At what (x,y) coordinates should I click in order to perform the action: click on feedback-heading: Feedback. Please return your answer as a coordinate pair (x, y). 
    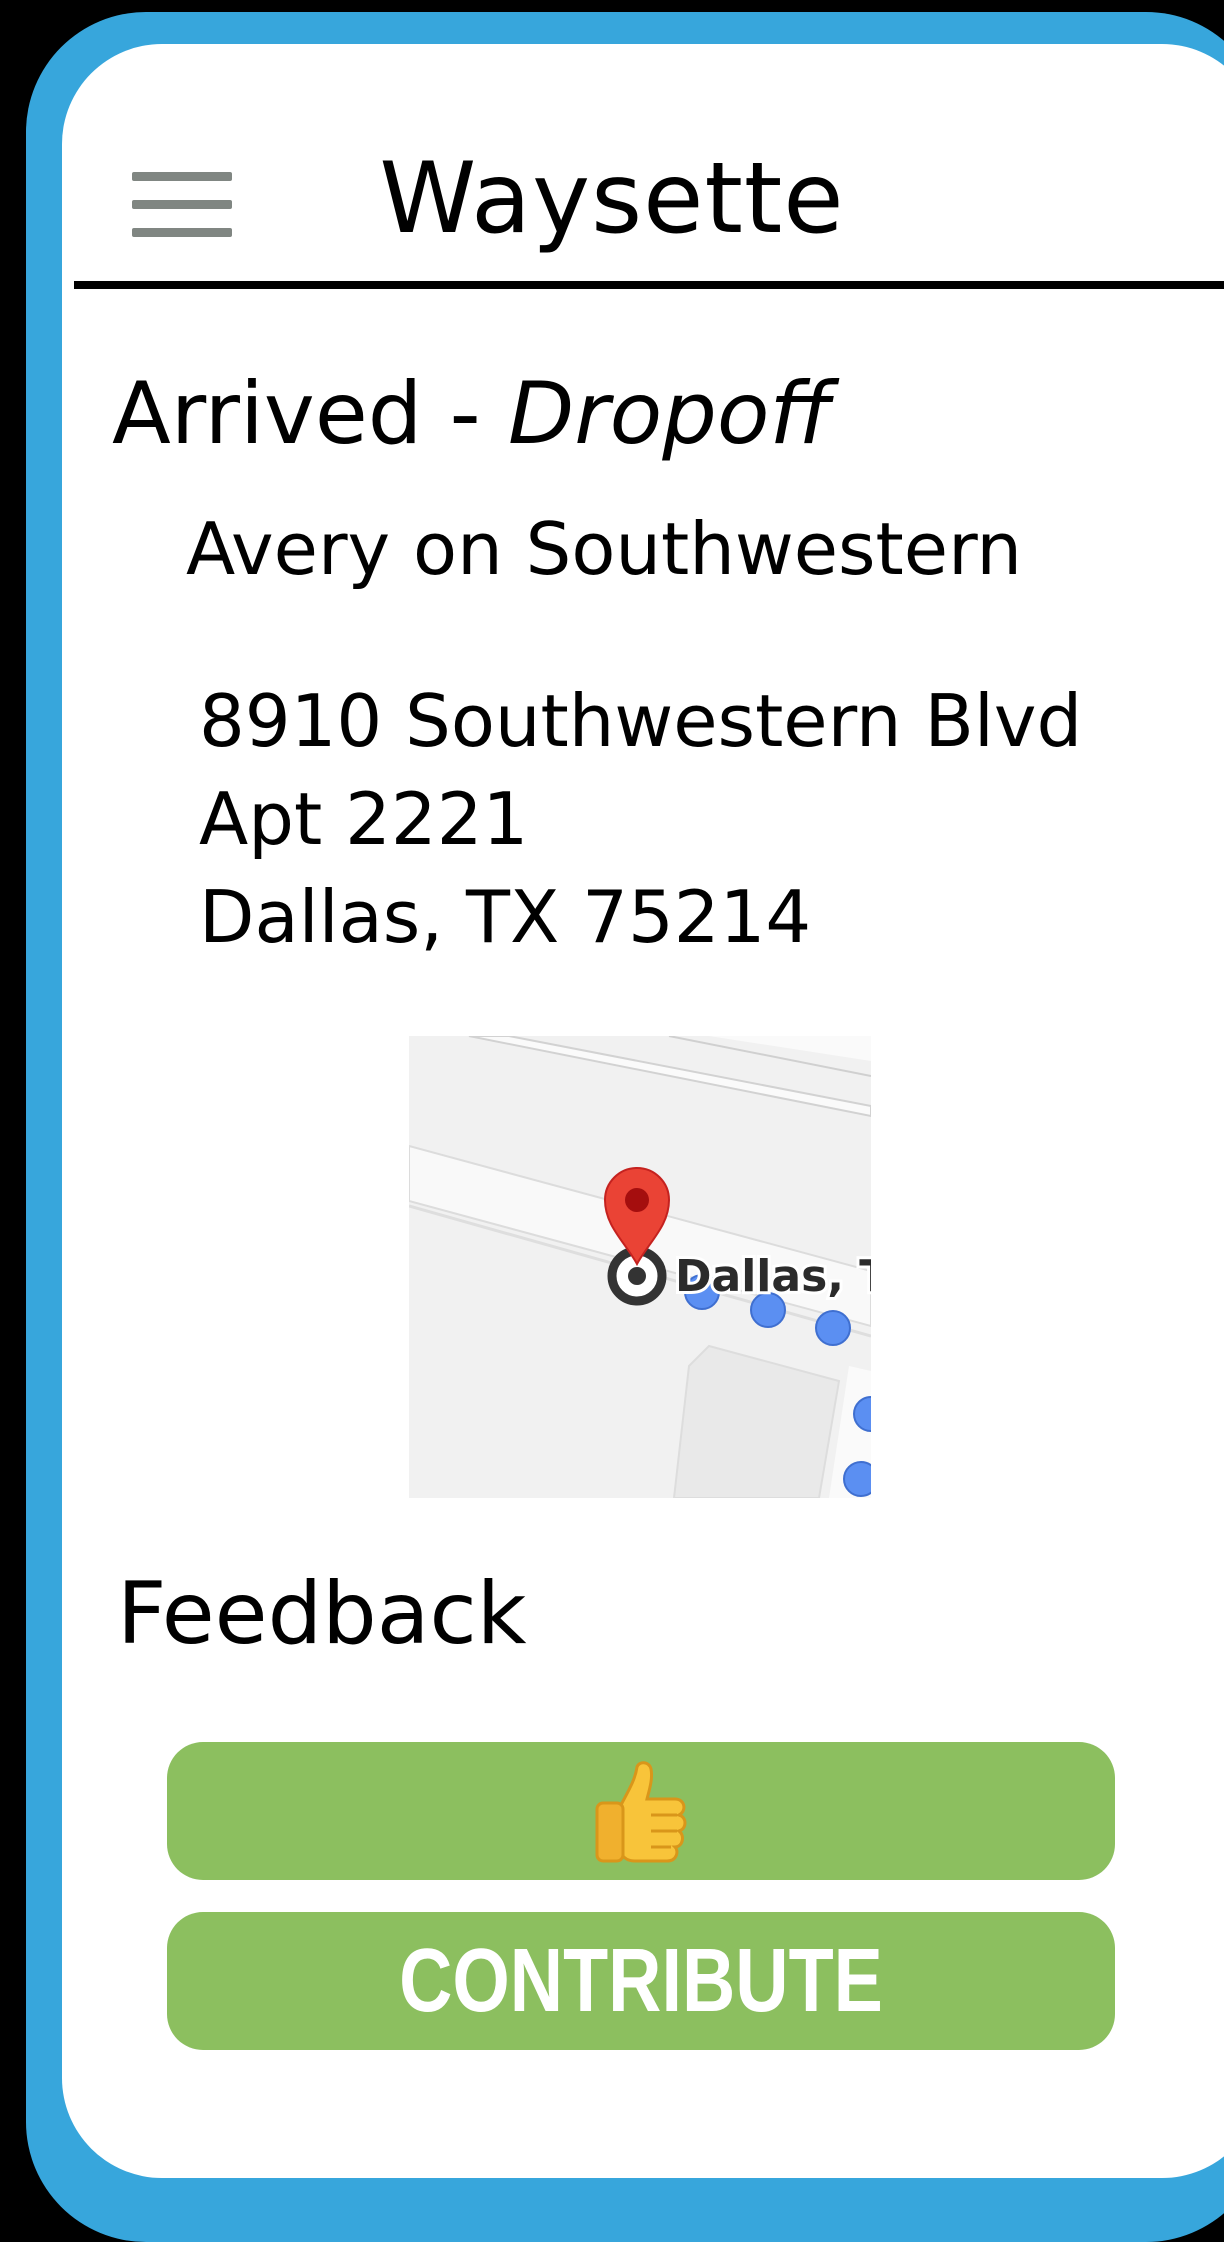
    Looking at the image, I should click on (322, 1614).